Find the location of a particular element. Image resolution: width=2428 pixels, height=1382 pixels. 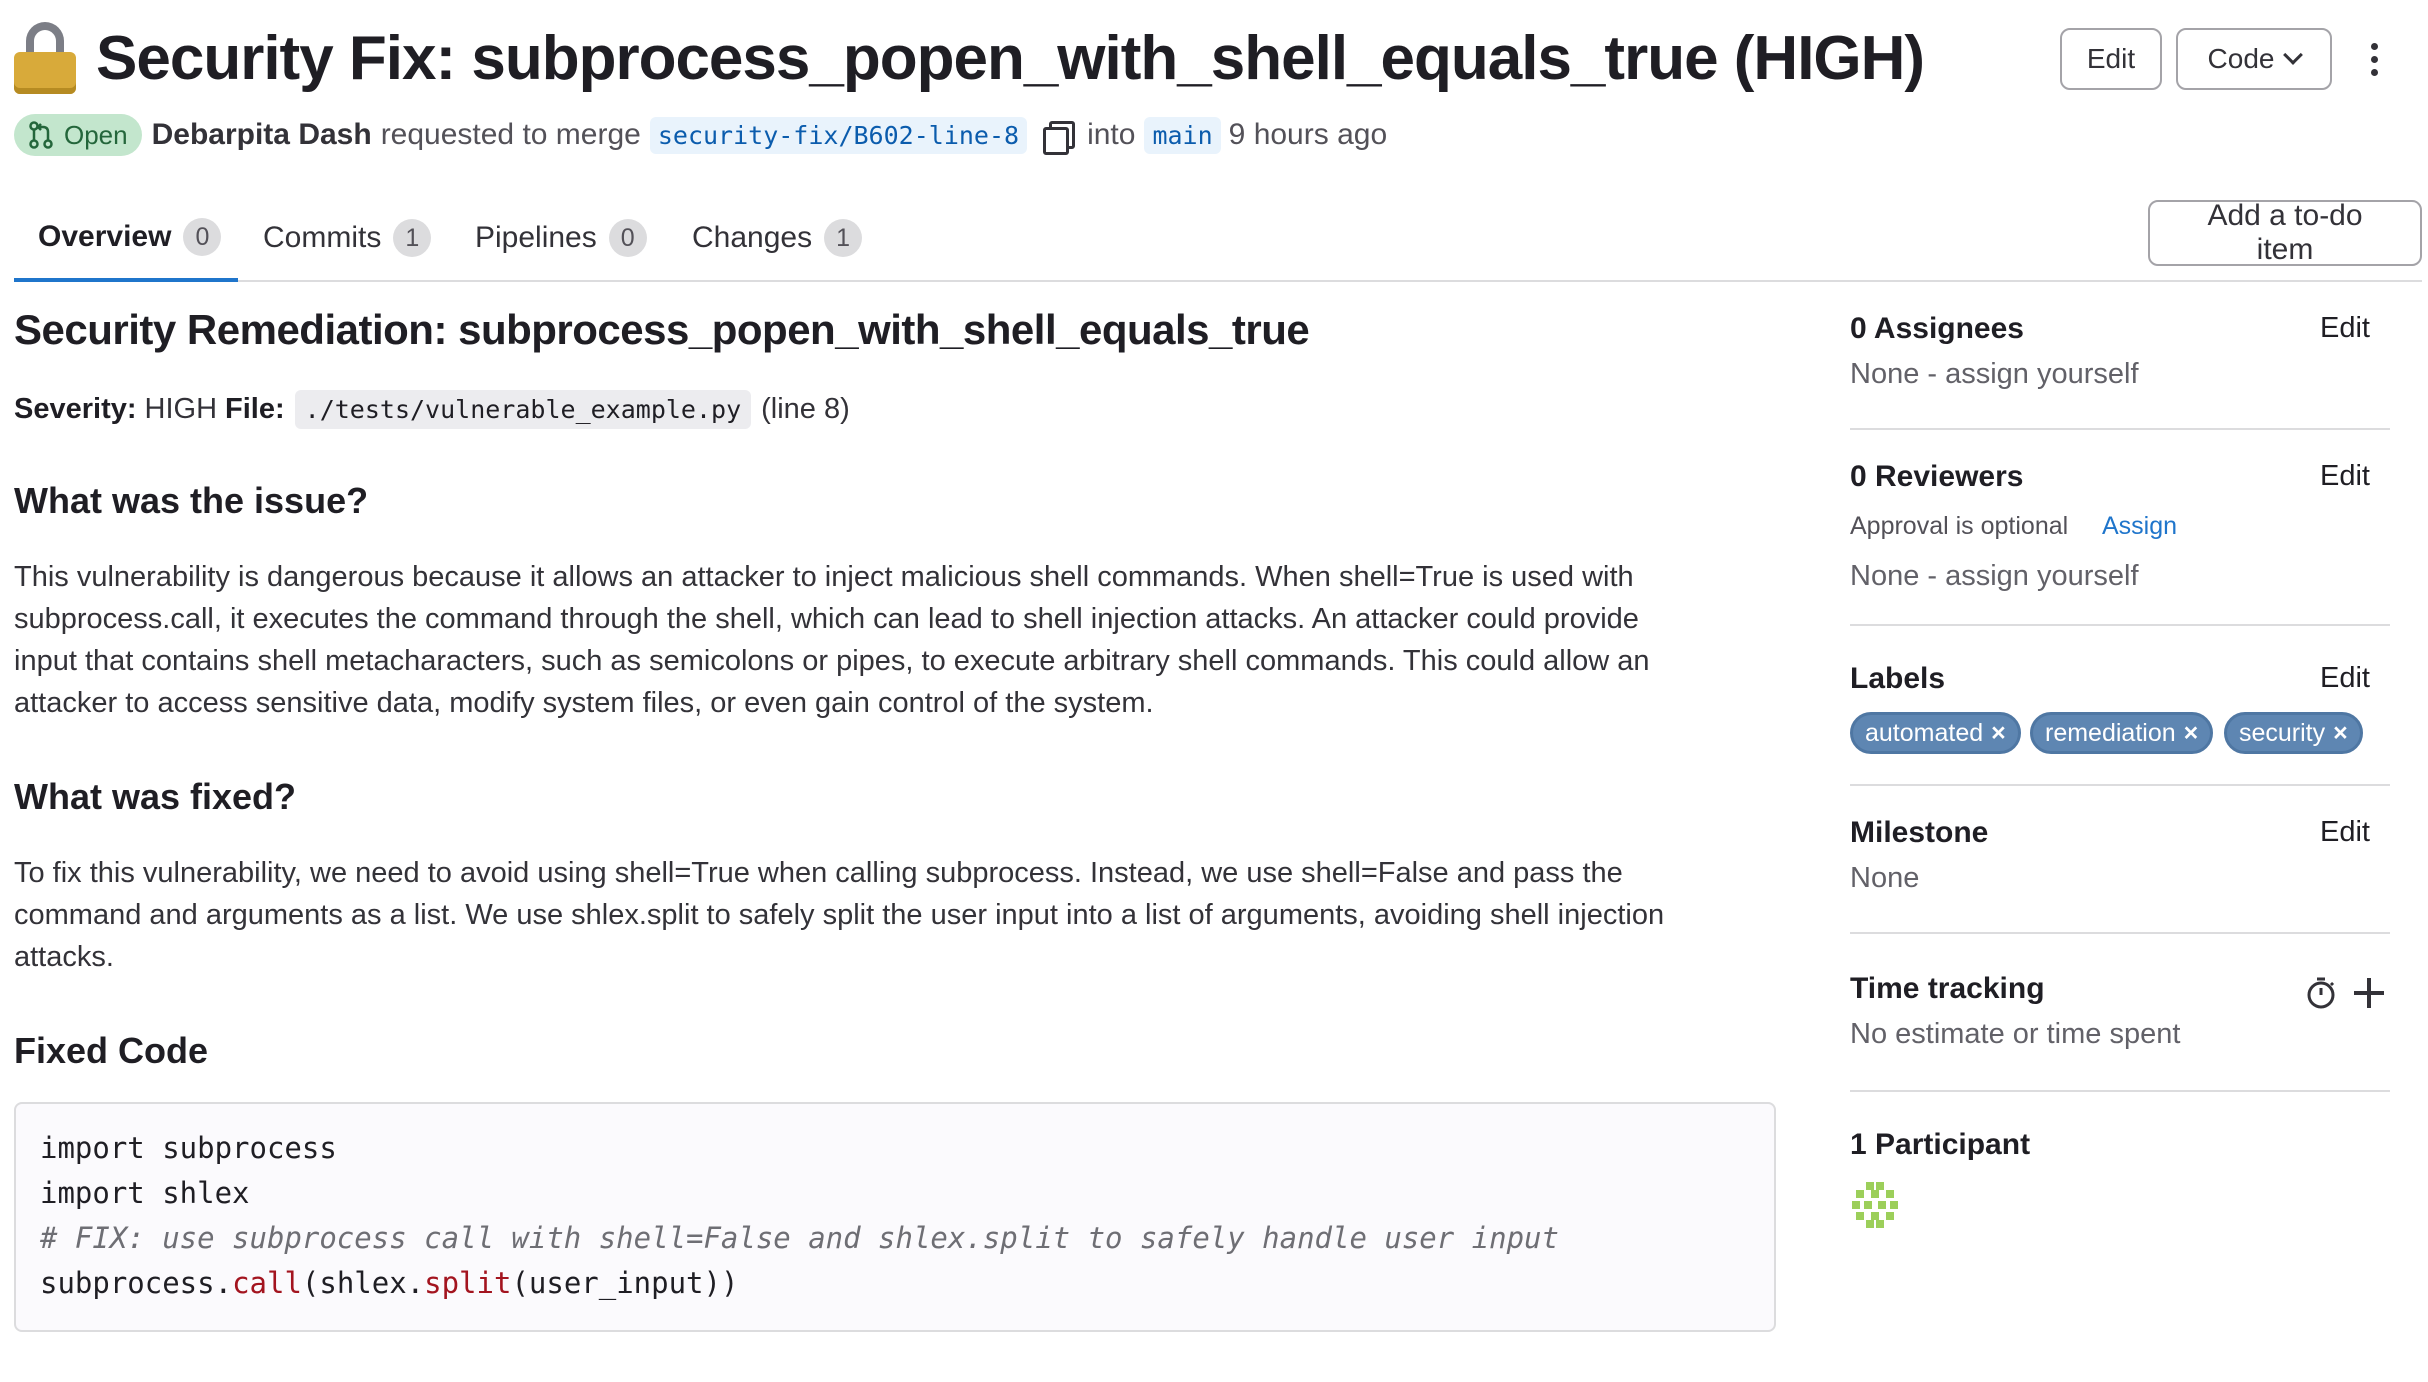

tab-label: Commits is located at coordinates (322, 237).